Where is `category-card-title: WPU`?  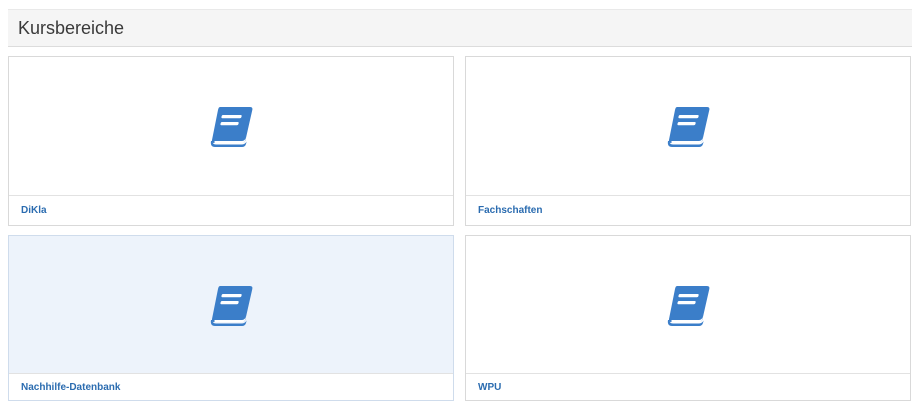
category-card-title: WPU is located at coordinates (489, 387).